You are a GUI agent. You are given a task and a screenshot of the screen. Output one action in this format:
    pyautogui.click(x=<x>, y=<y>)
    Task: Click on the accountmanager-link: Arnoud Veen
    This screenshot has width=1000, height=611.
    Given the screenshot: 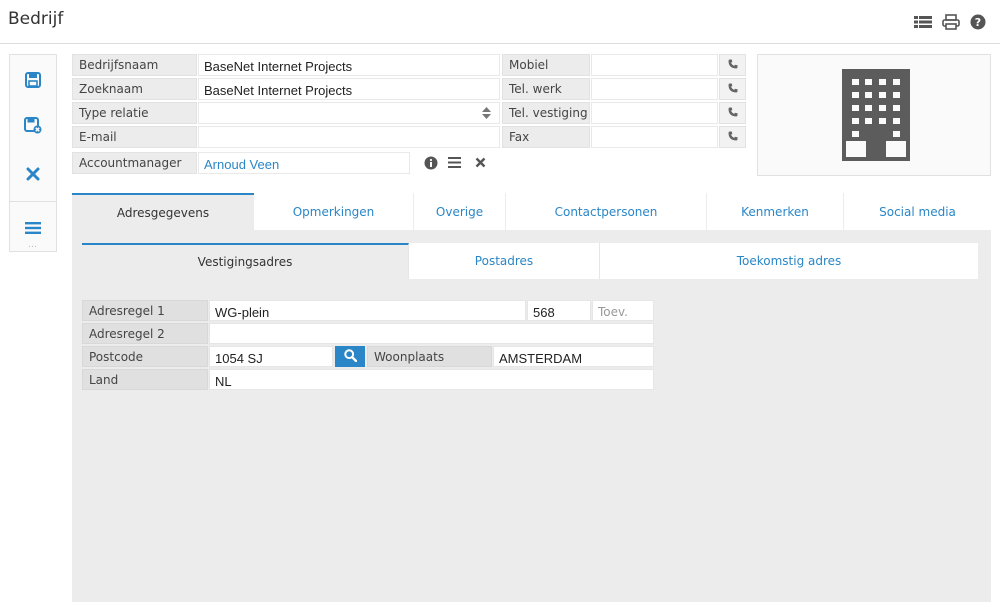 What is the action you would take?
    pyautogui.click(x=304, y=163)
    